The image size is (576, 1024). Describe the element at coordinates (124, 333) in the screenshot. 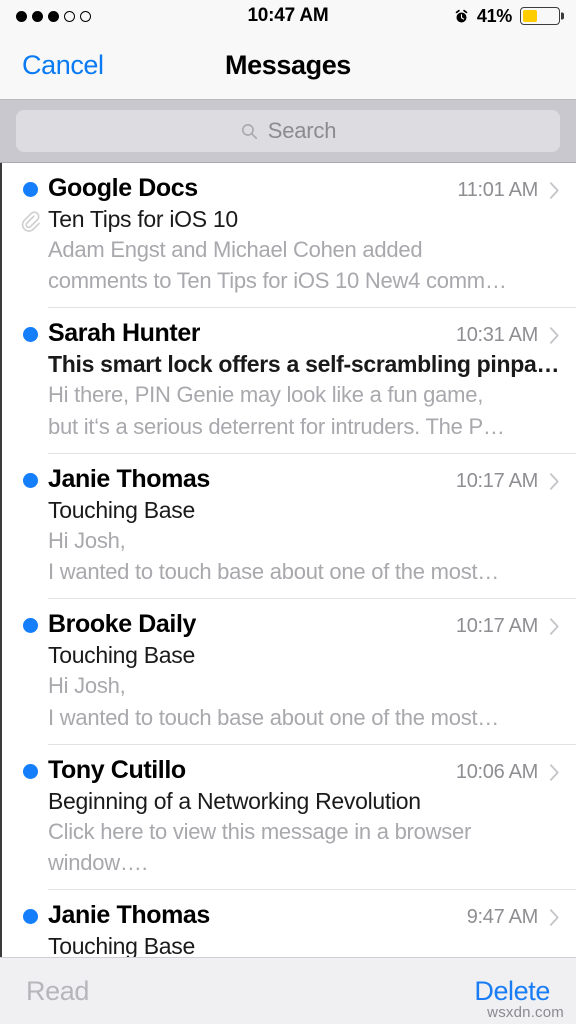

I see `message-sender: Sarah Hunter` at that location.